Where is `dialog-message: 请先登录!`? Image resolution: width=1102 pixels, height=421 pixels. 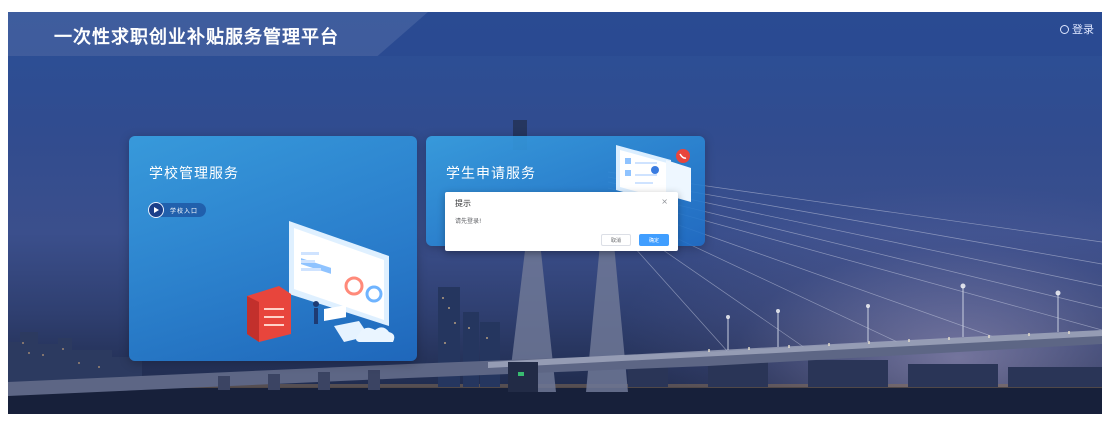 dialog-message: 请先登录! is located at coordinates (468, 221).